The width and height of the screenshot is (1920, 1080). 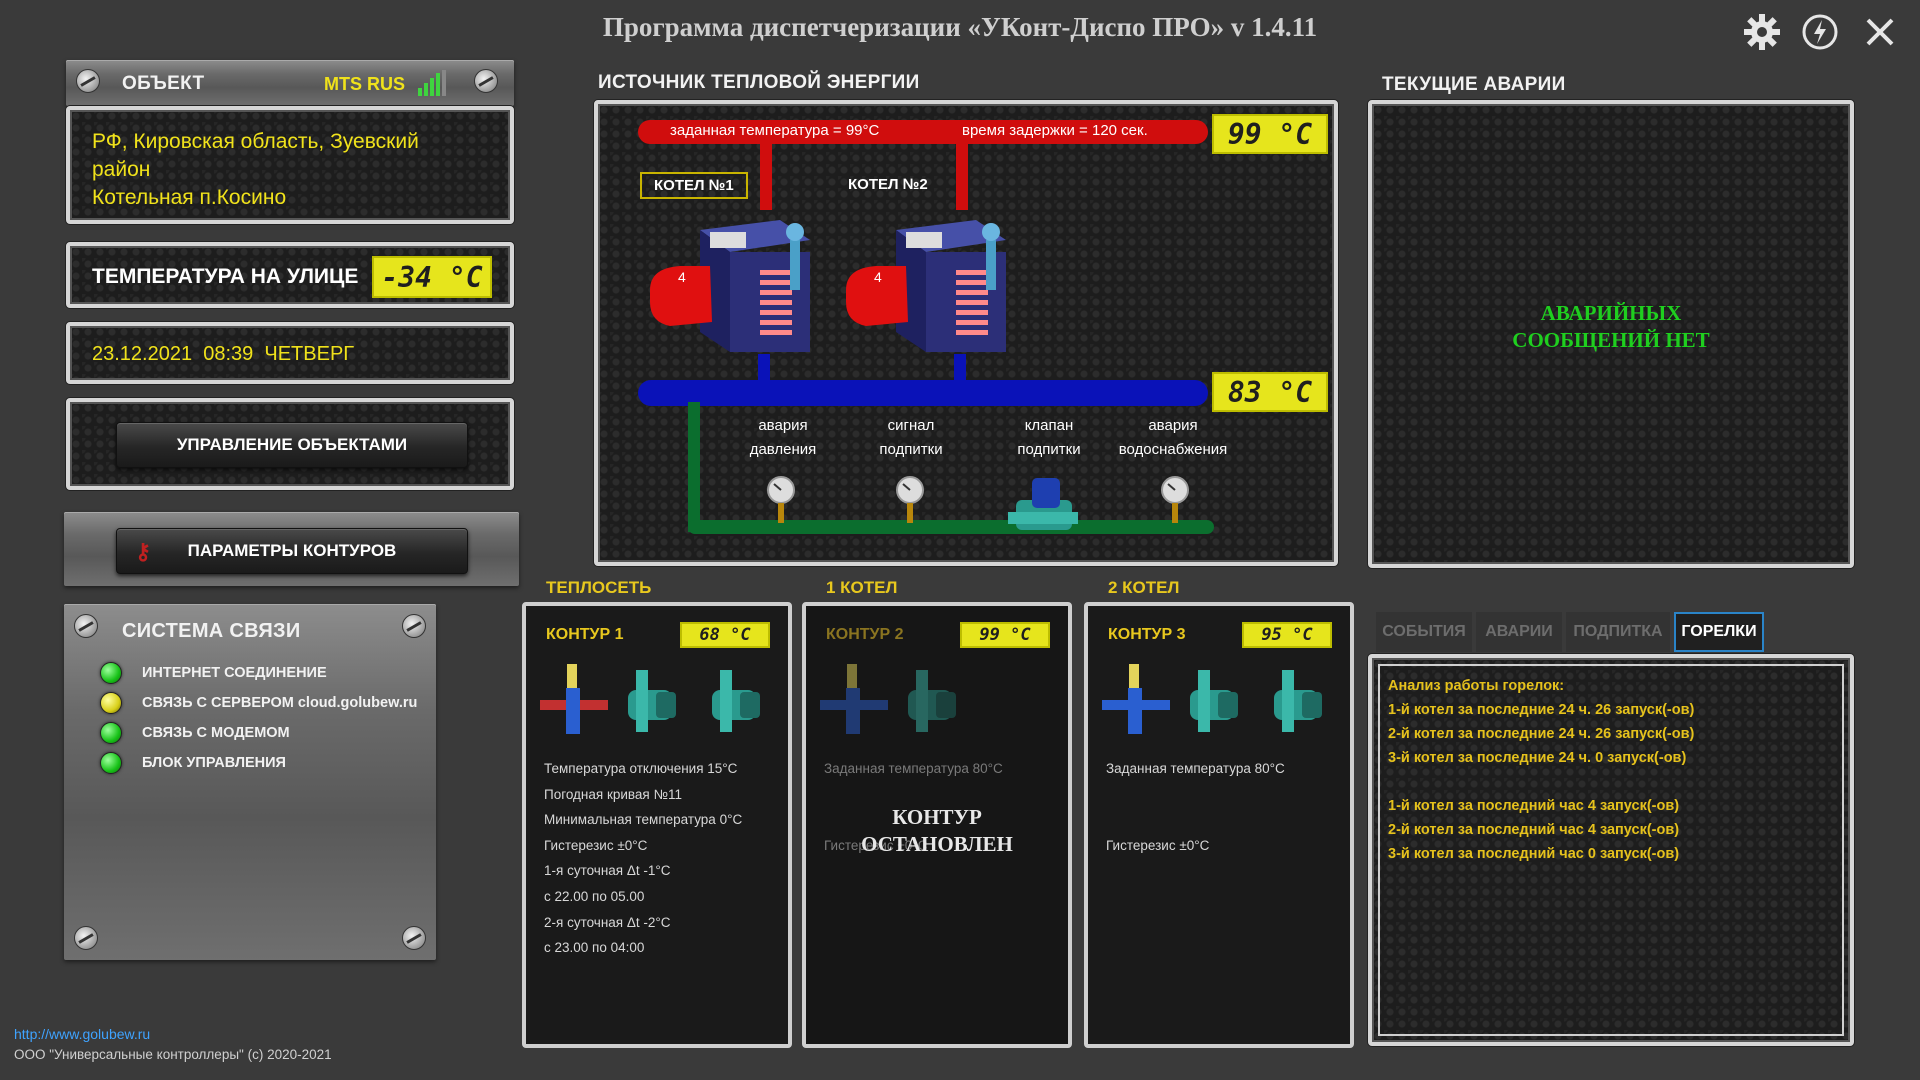 What do you see at coordinates (163, 83) in the screenshot?
I see `object-header-label: ОБЪЕКТ` at bounding box center [163, 83].